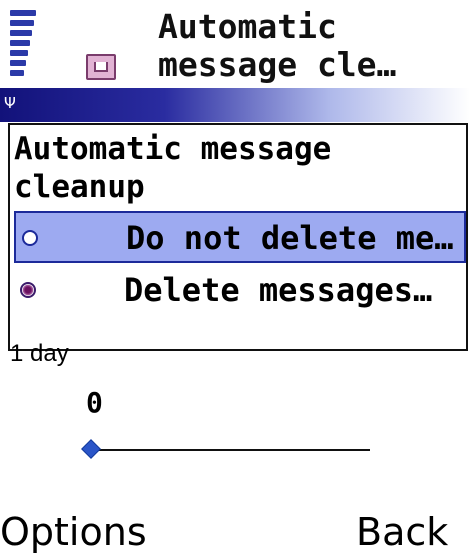 Image resolution: width=470 pixels, height=559 pixels. Describe the element at coordinates (94, 402) in the screenshot. I see `slider-value: 0` at that location.